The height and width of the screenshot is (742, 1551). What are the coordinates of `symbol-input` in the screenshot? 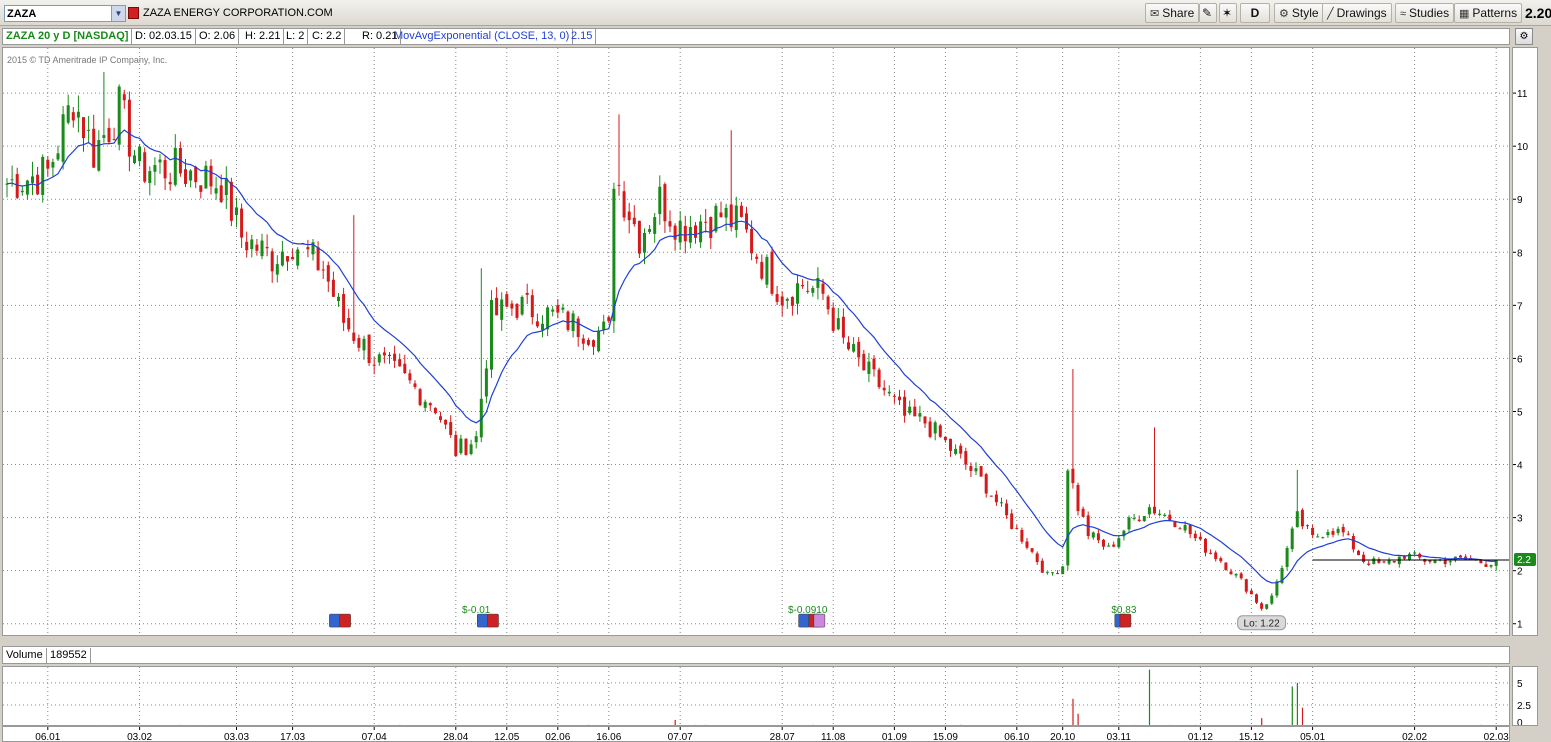 It's located at (57, 14).